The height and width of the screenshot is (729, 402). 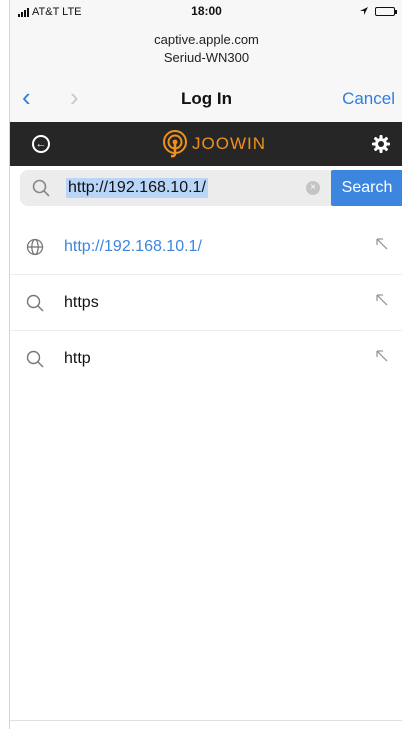 I want to click on list-item: https, so click(x=206, y=303).